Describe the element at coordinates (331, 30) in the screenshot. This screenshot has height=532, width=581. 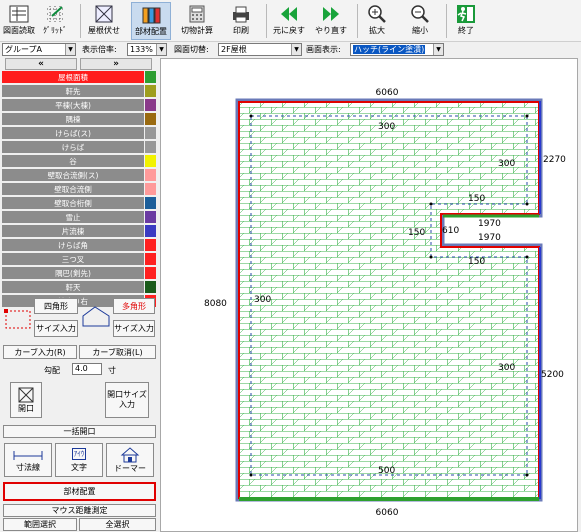
I see `redo-label: やり直す` at that location.